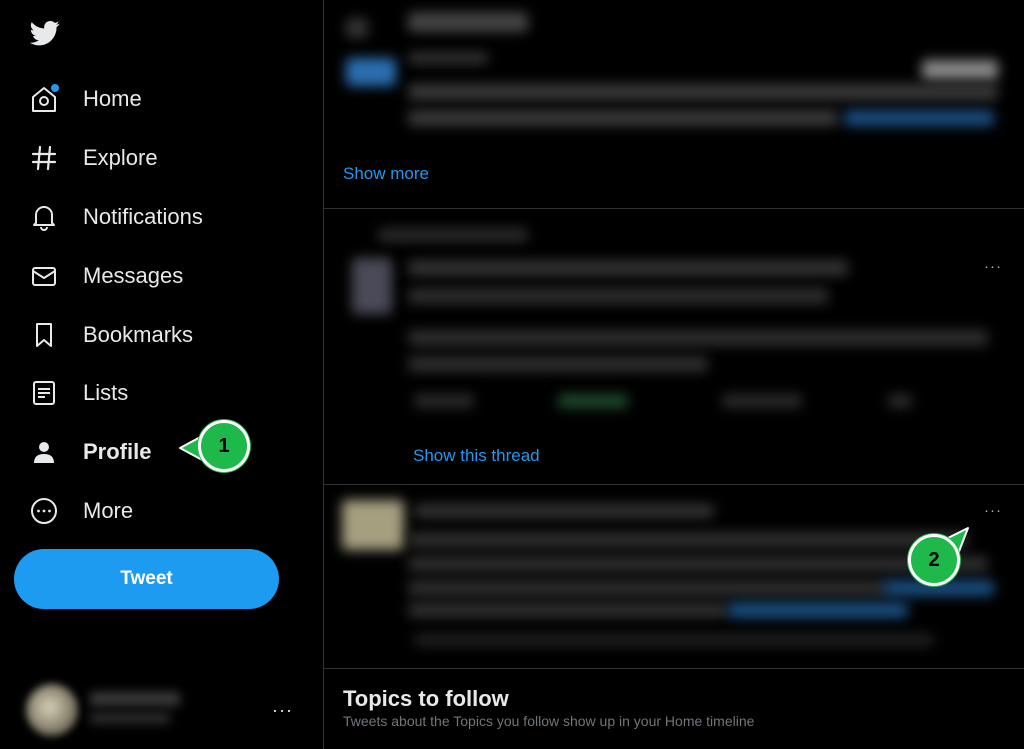  I want to click on follow-button-blurred, so click(960, 70).